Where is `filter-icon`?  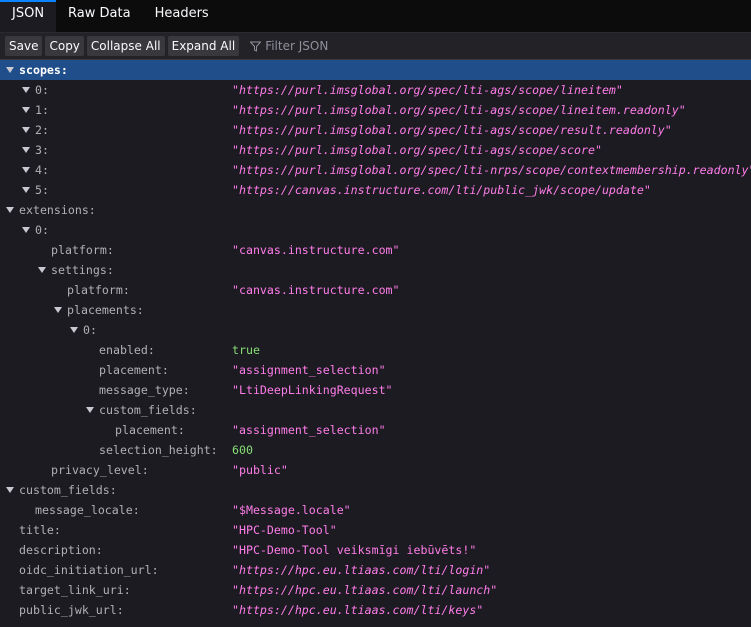 filter-icon is located at coordinates (256, 46).